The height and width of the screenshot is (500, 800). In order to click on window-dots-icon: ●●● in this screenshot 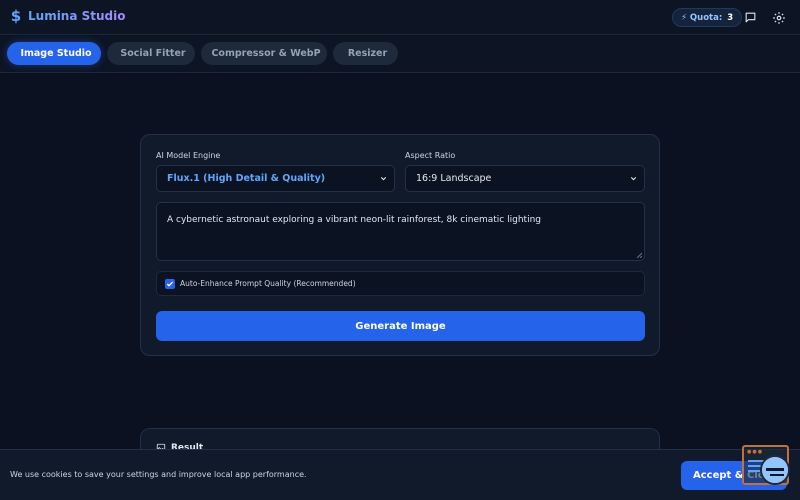, I will do `click(755, 452)`.